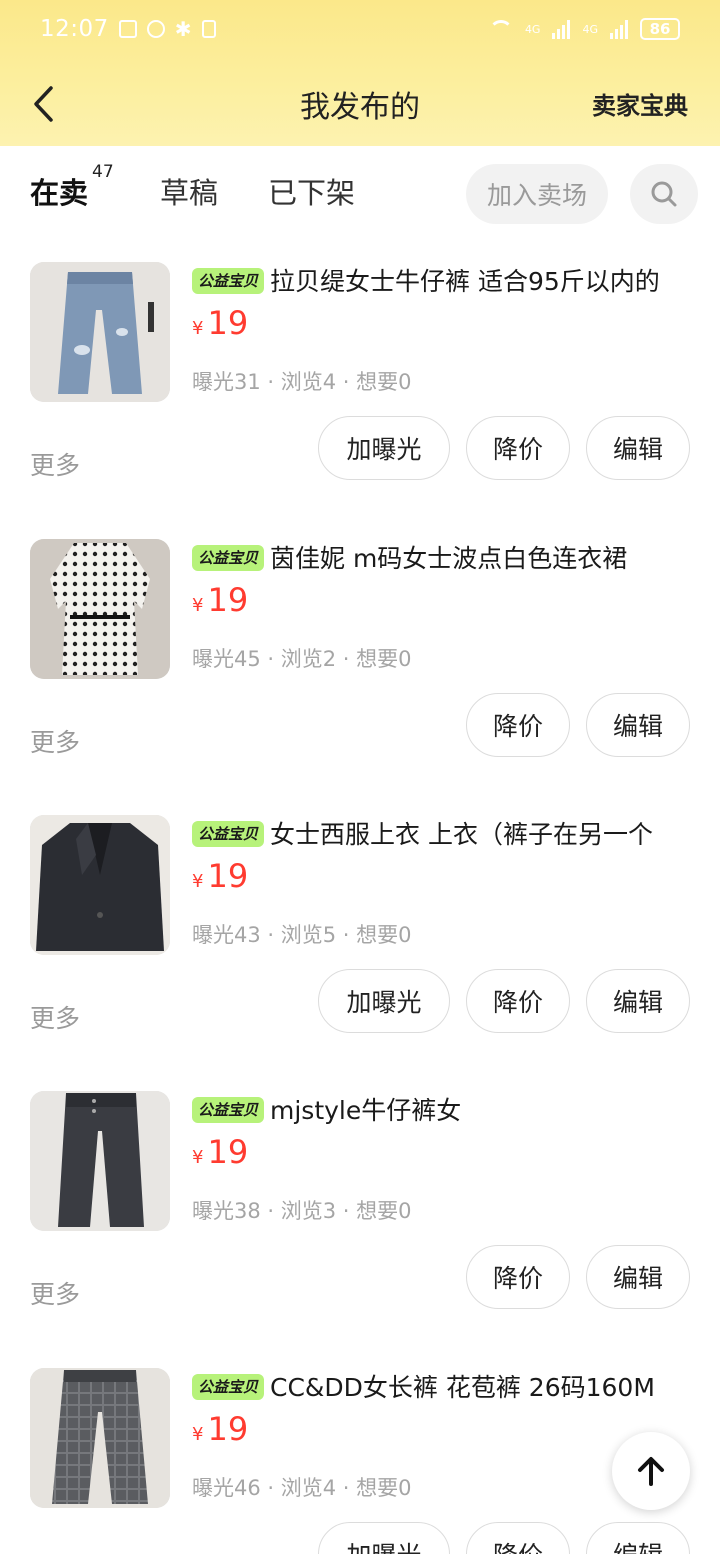 Image resolution: width=720 pixels, height=1554 pixels. Describe the element at coordinates (302, 382) in the screenshot. I see `item-stats: 曝光31 · 浏览4 · 想要0` at that location.